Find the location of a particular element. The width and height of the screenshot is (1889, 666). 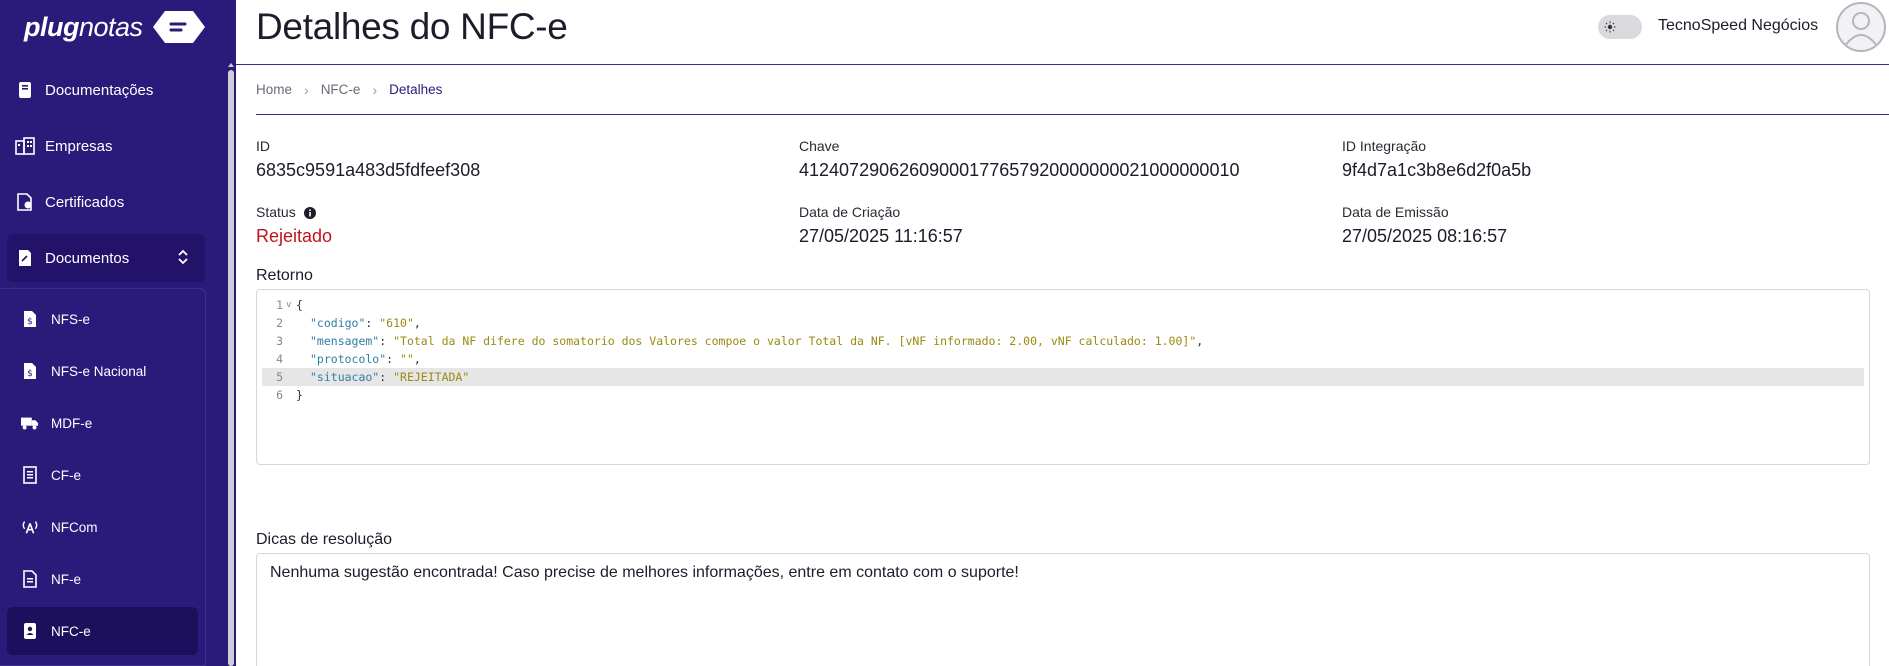

sidebar-item-label: Empresas is located at coordinates (79, 146).